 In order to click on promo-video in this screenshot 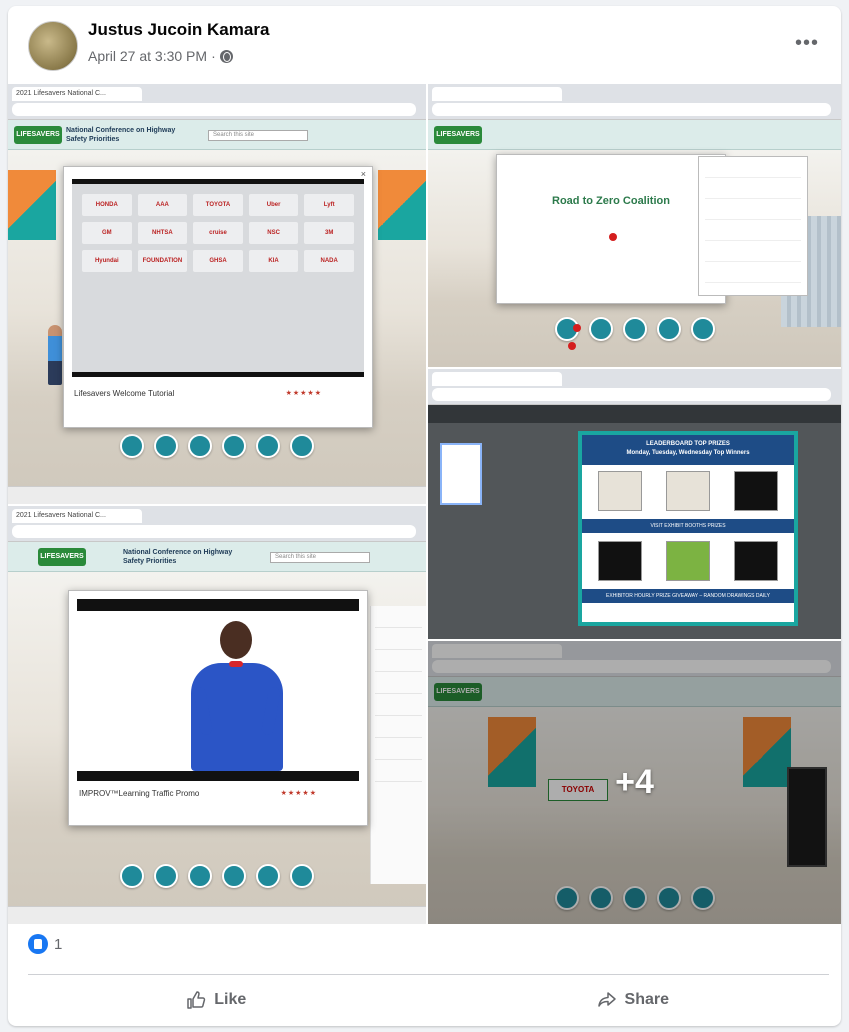, I will do `click(218, 690)`.